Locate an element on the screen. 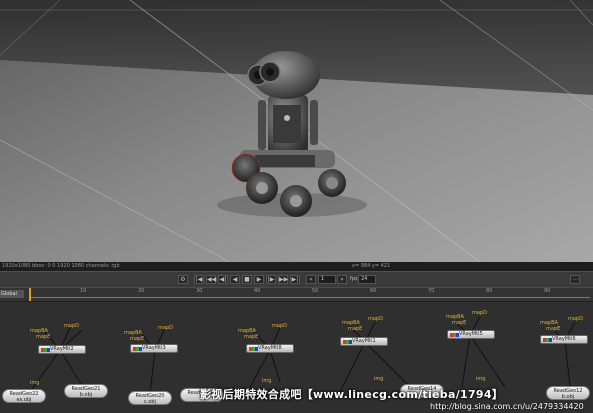 The height and width of the screenshot is (413, 593). node-label: VRayMtl8 is located at coordinates (270, 348).